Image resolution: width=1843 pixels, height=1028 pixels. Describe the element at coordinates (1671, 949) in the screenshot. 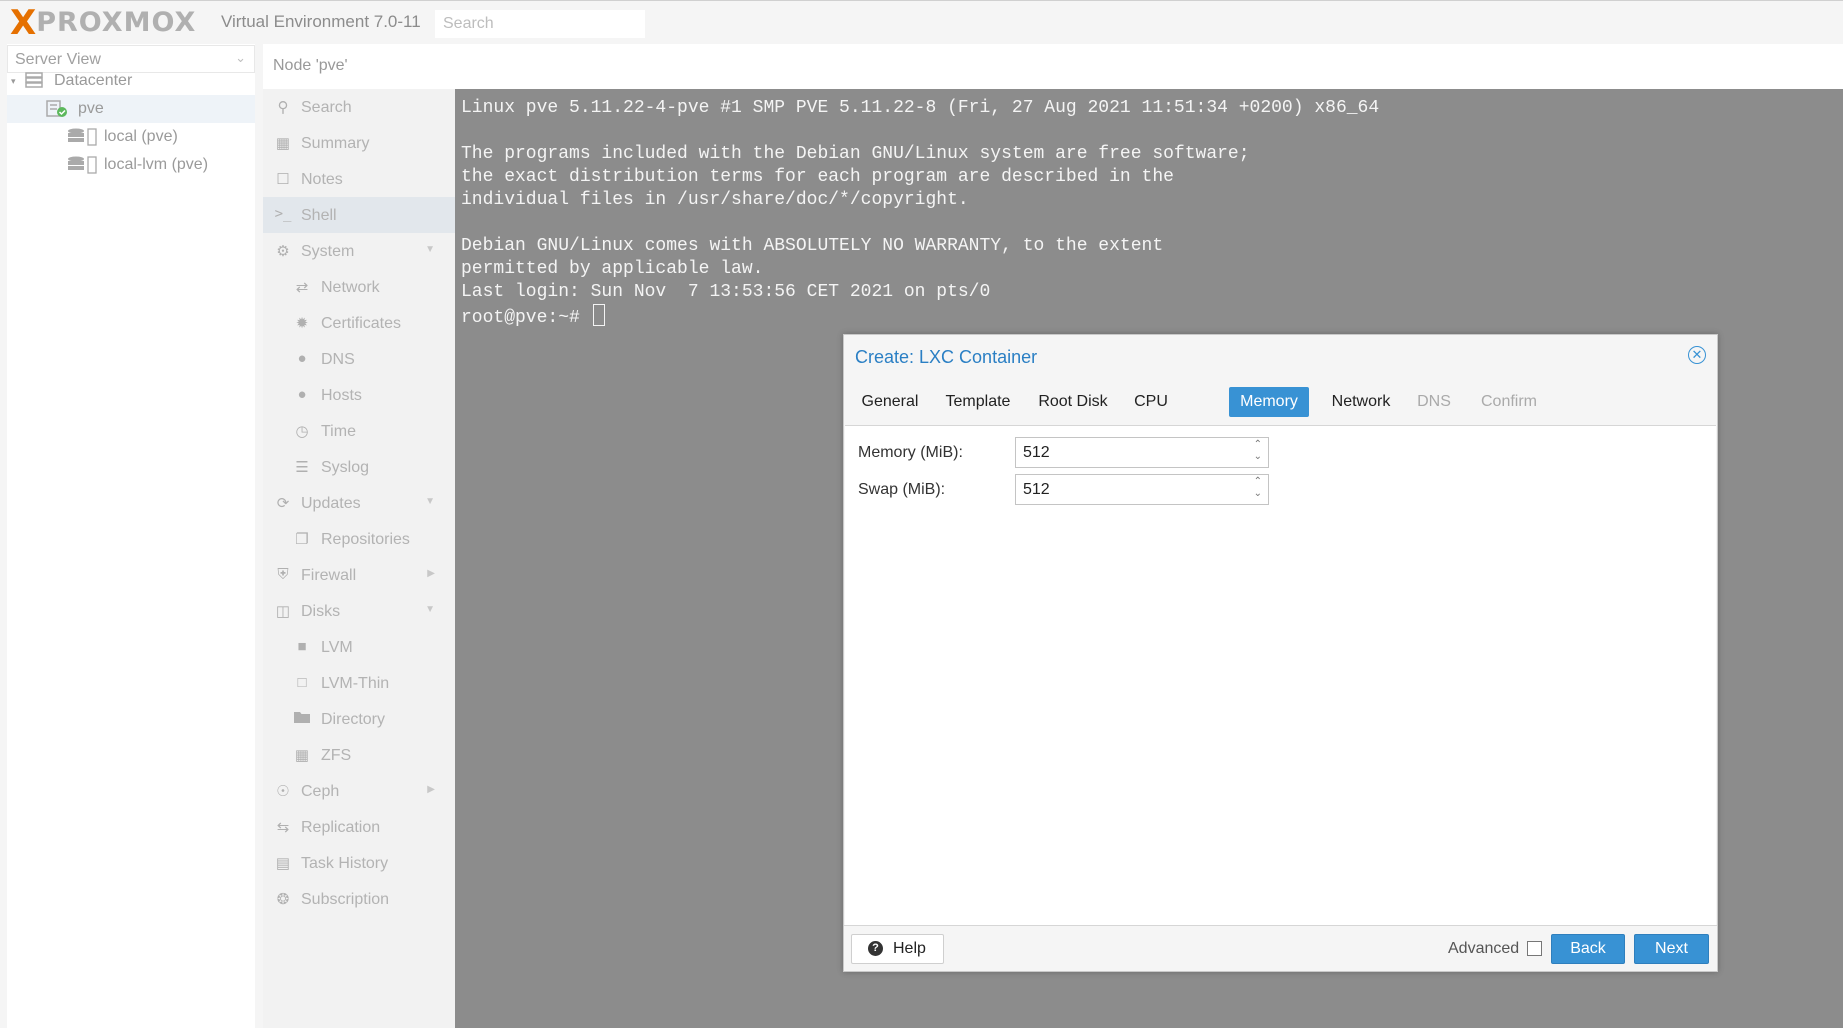

I see `next-button: Next` at that location.